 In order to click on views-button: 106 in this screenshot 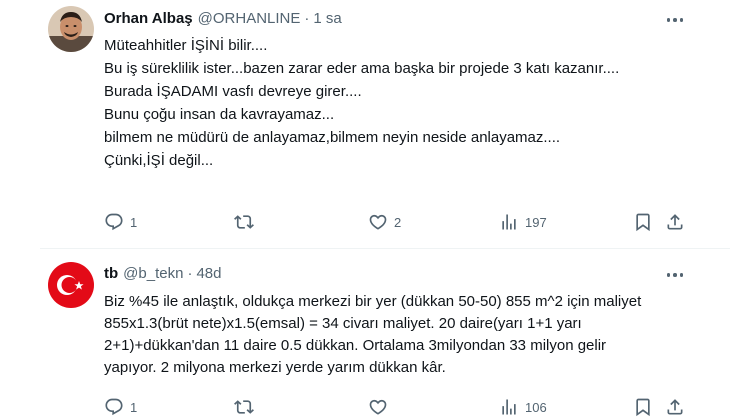, I will do `click(523, 407)`.